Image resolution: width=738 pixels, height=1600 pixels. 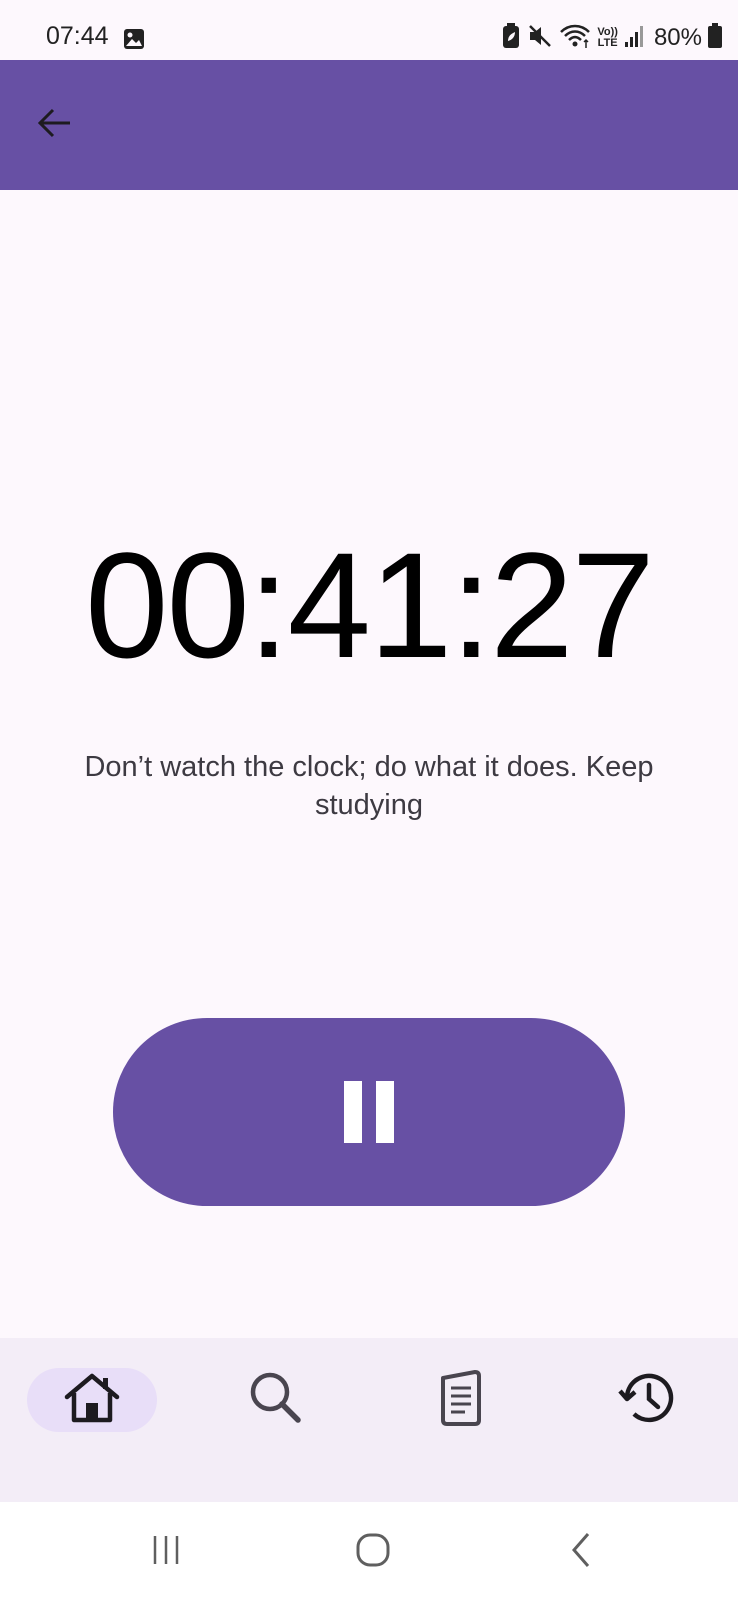 What do you see at coordinates (607, 43) in the screenshot?
I see `volte-label-bottom: LTE` at bounding box center [607, 43].